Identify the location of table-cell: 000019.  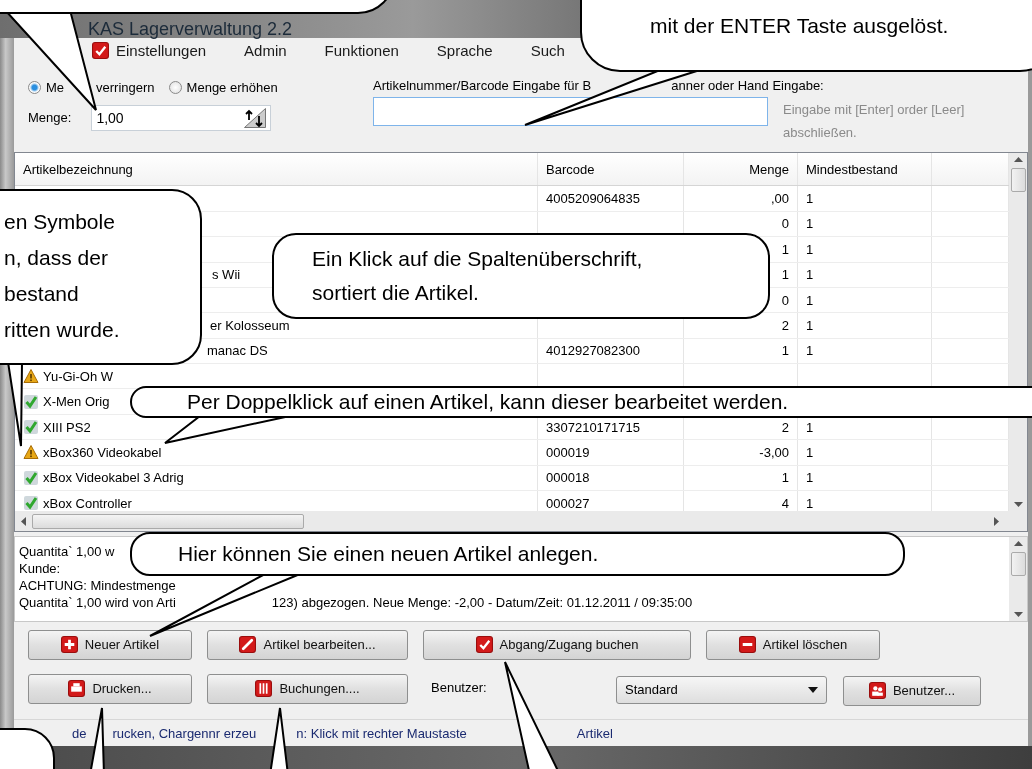
(611, 452).